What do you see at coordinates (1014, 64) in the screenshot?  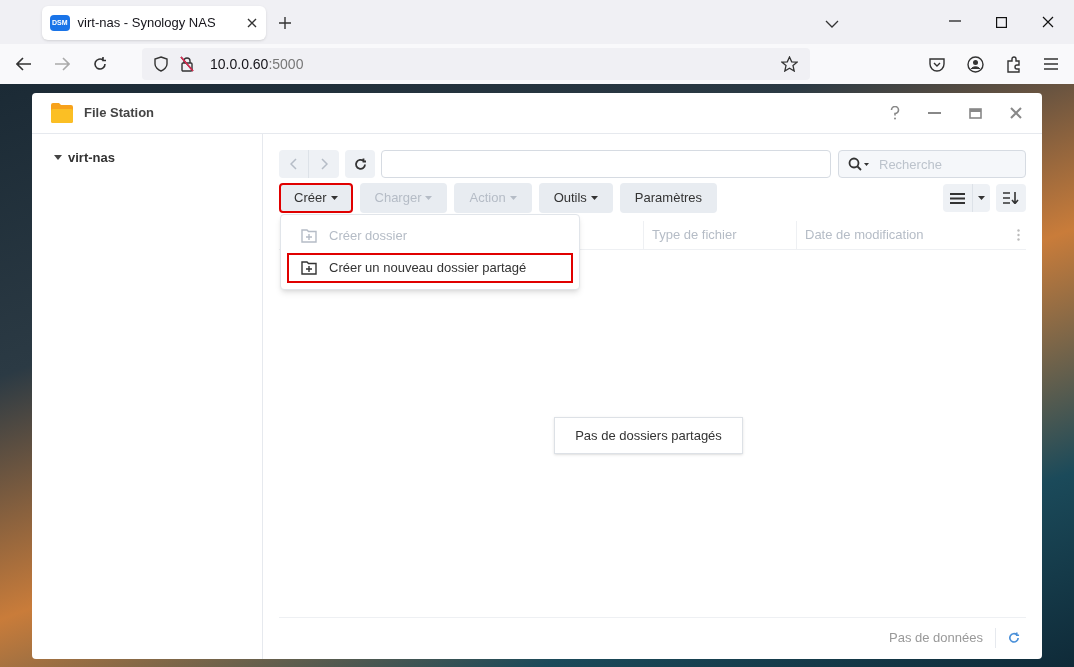 I see `puzzle-icon` at bounding box center [1014, 64].